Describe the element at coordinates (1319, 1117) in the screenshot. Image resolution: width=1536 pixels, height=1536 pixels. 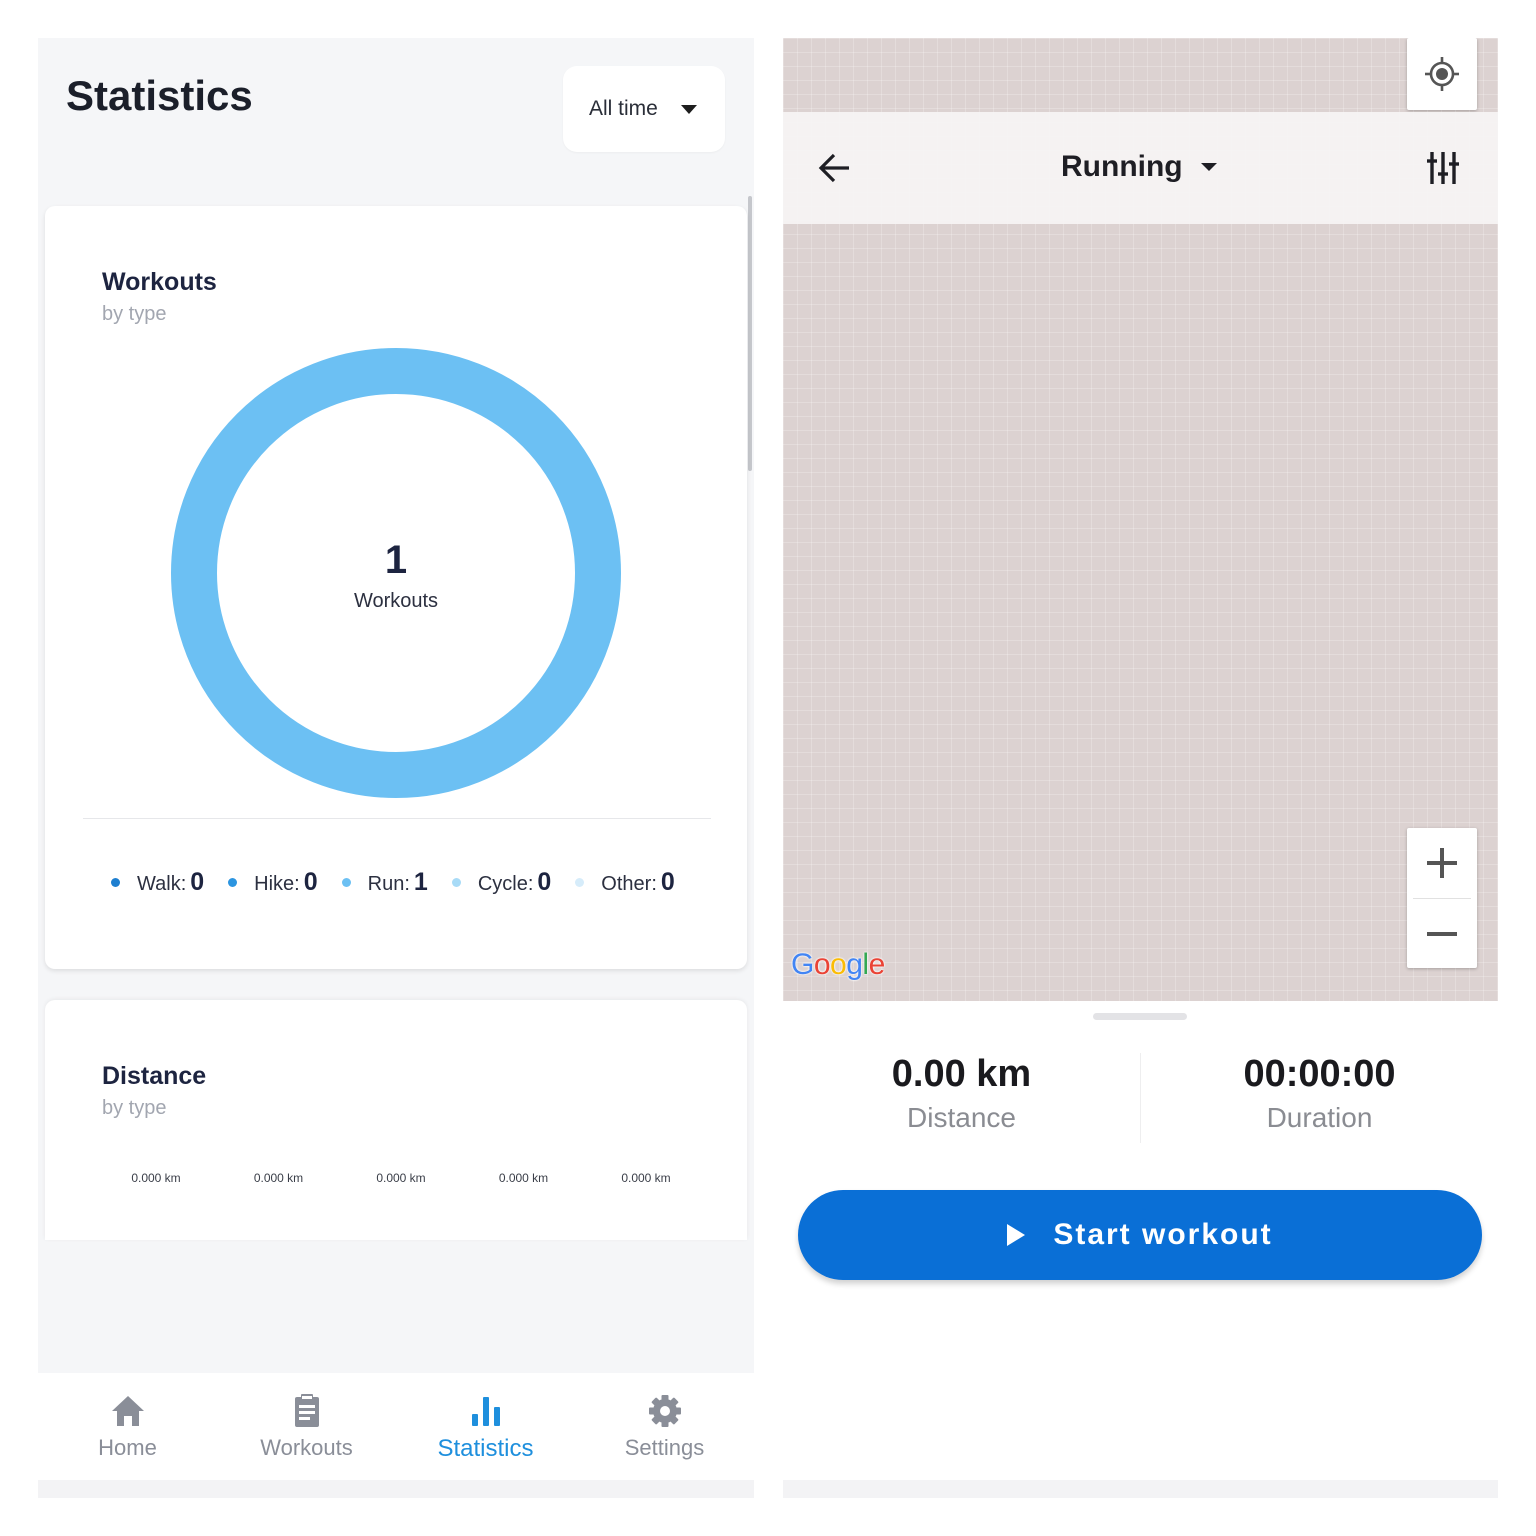
I see `duration-label: Duration` at that location.